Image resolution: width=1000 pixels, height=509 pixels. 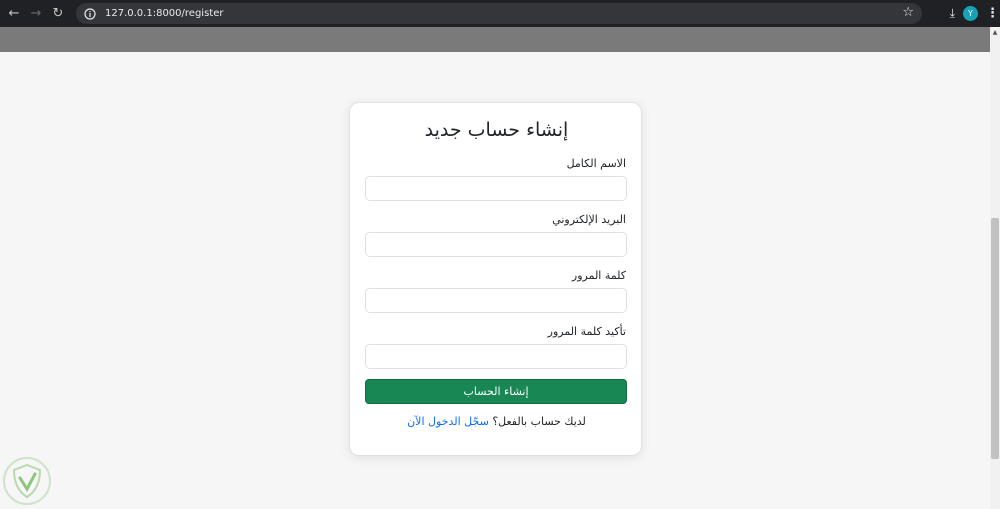 What do you see at coordinates (27, 481) in the screenshot?
I see `watermark-shield-logo` at bounding box center [27, 481].